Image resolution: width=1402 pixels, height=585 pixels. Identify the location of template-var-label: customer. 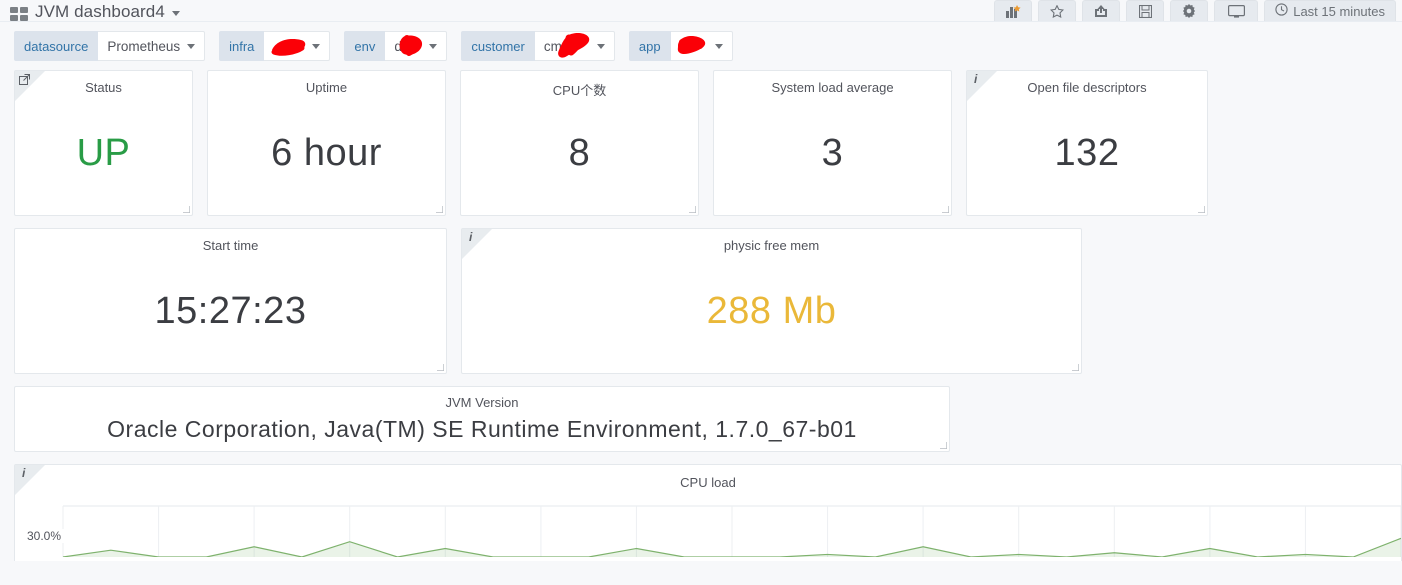
(498, 46).